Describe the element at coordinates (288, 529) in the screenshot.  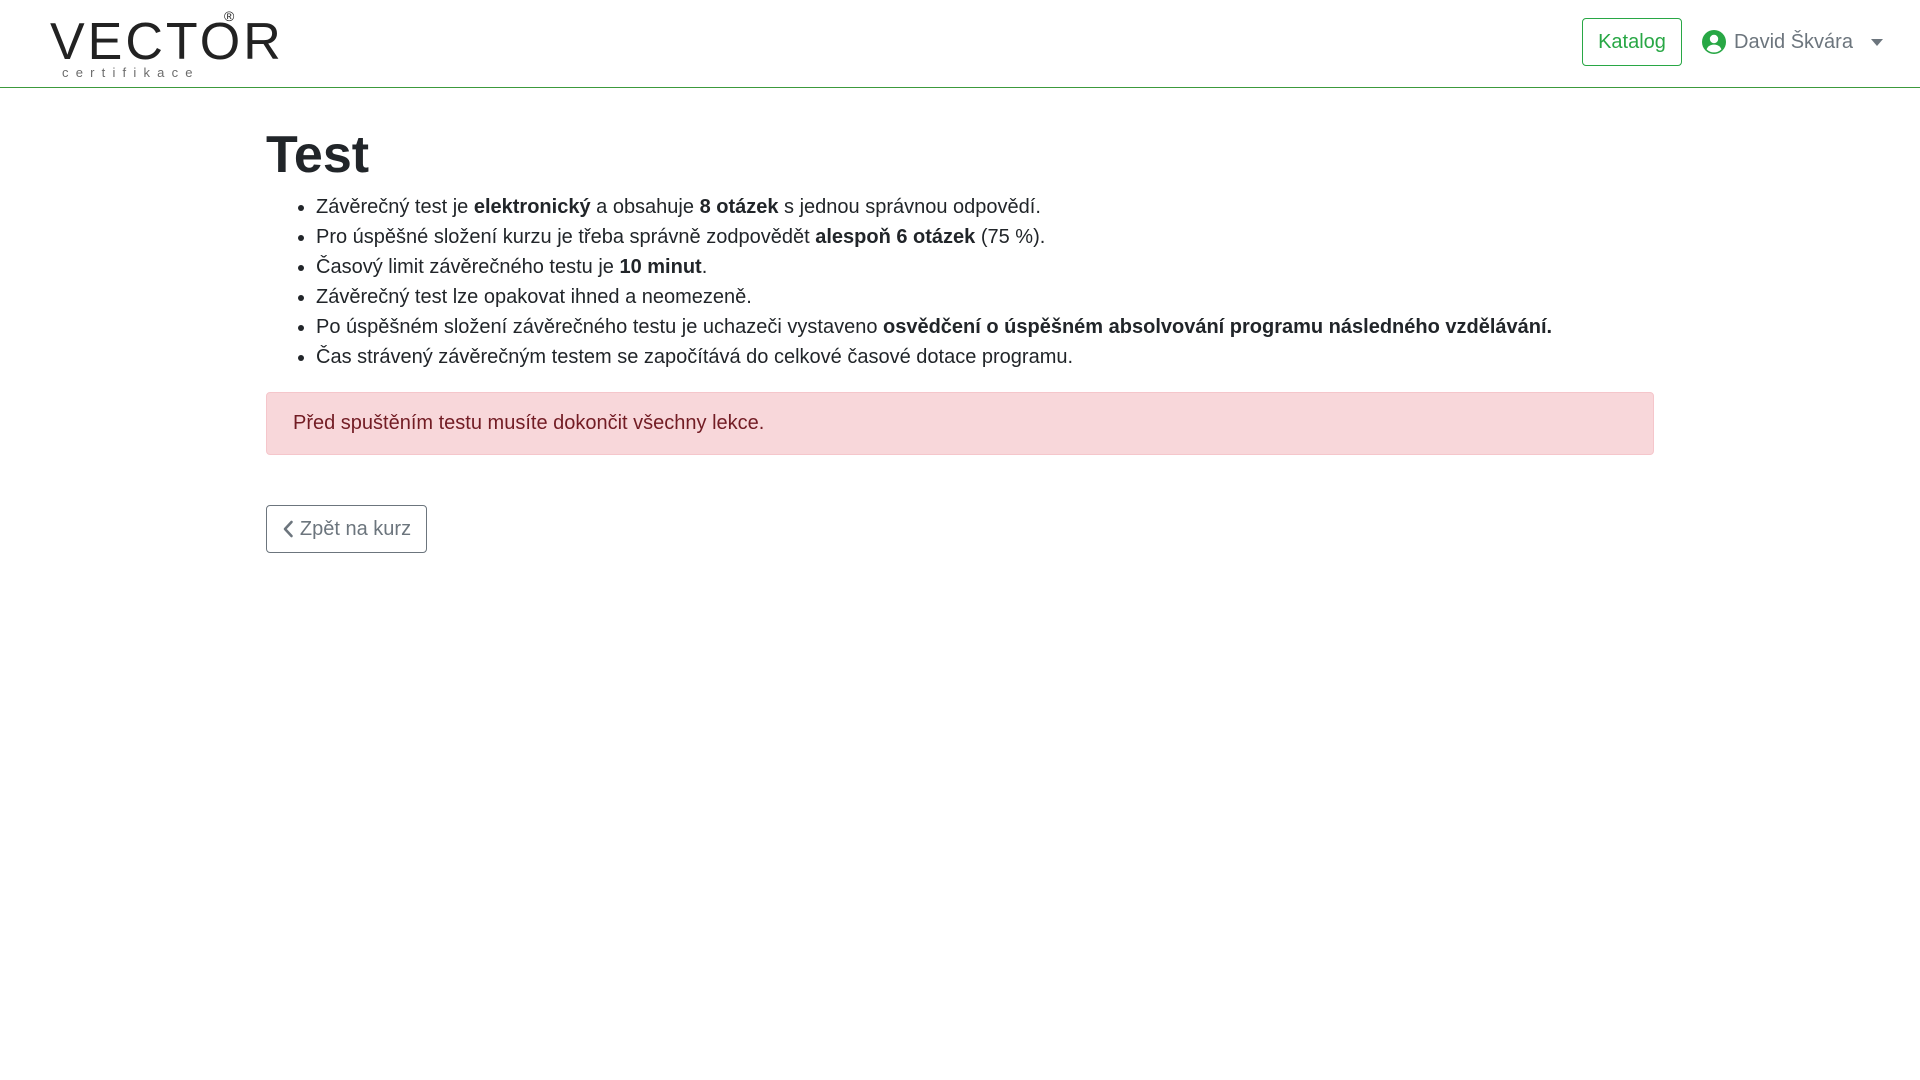
I see `chevron-left-icon` at that location.